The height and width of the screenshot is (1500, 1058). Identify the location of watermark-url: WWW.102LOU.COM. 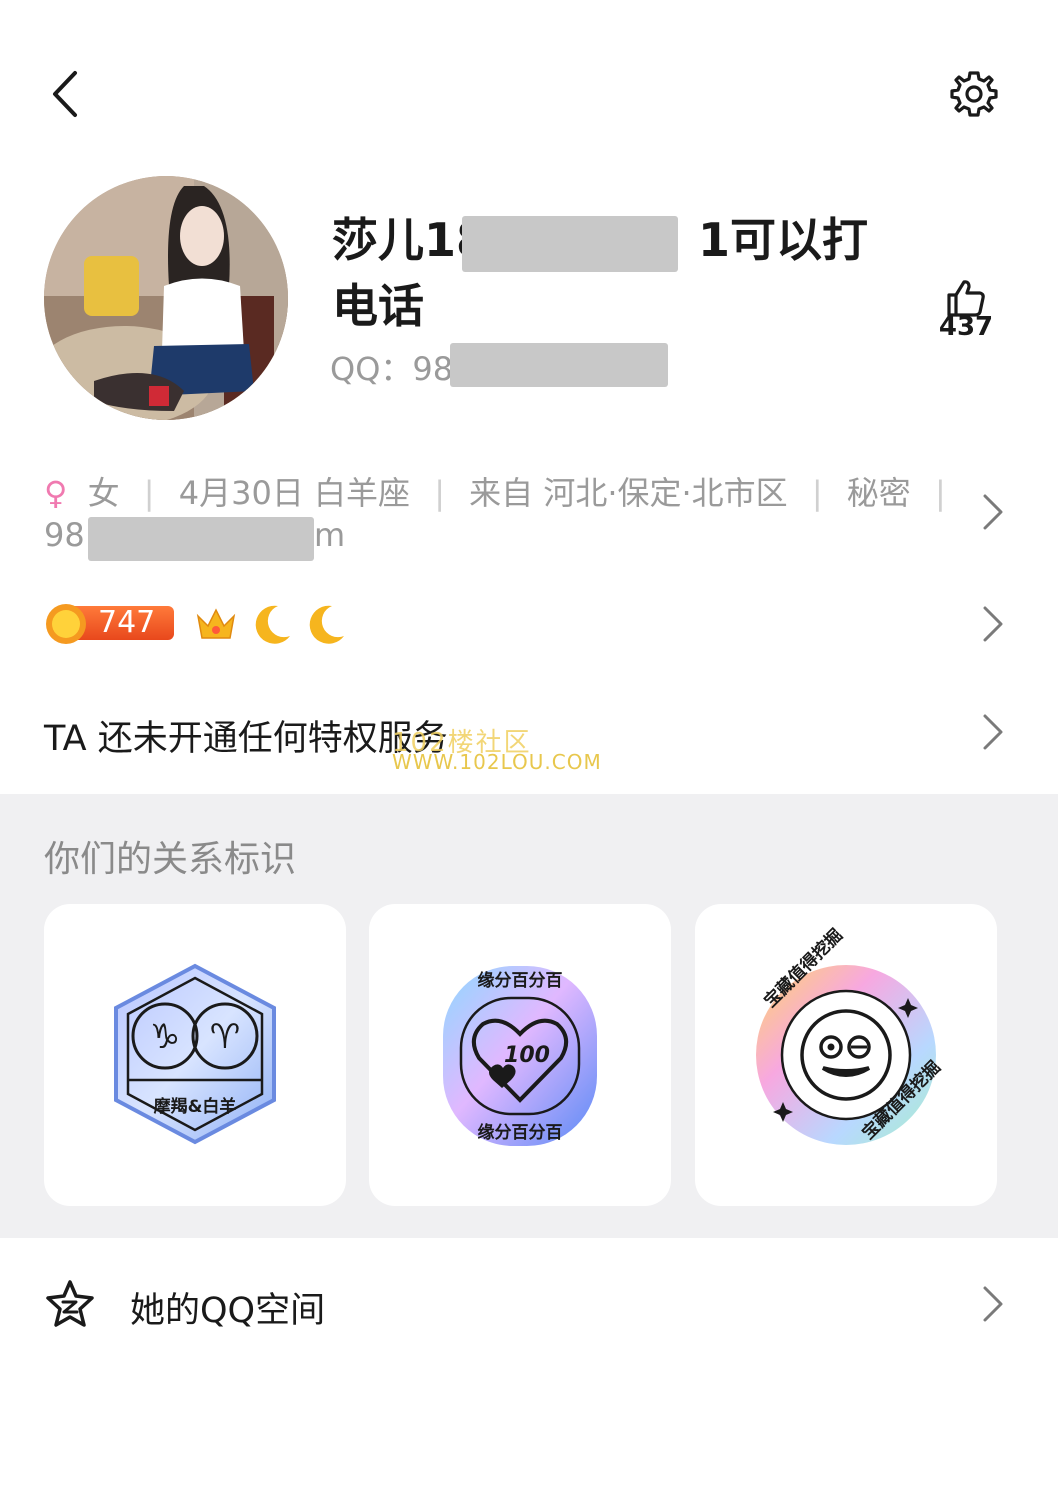
(497, 762).